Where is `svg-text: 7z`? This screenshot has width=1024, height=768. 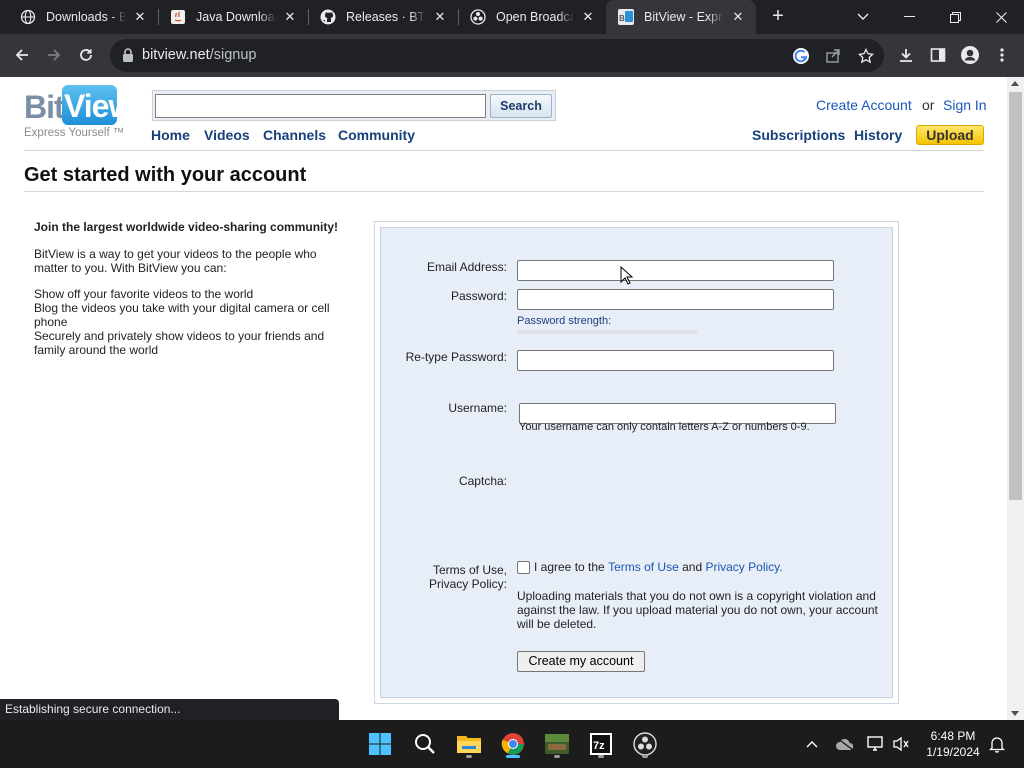
svg-text: 7z is located at coordinates (599, 746).